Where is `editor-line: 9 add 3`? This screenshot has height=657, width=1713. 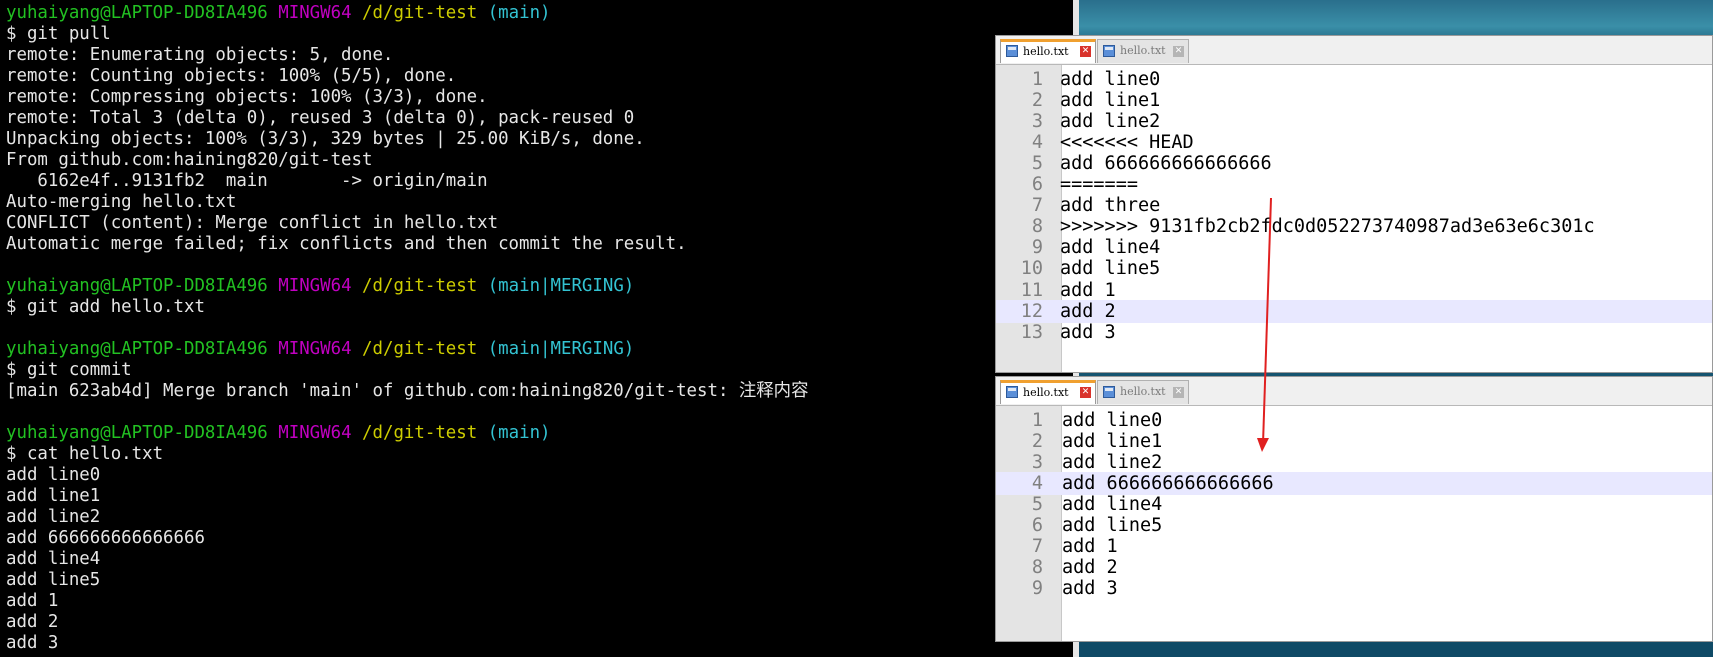
editor-line: 9 add 3 is located at coordinates (1354, 588).